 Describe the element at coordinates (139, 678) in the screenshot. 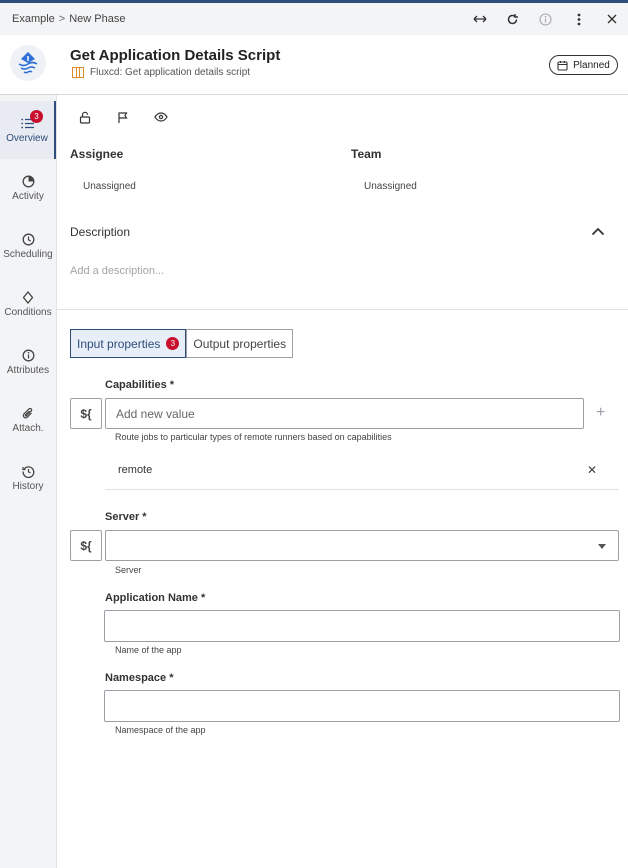

I see `namespace-label: Namespace *` at that location.